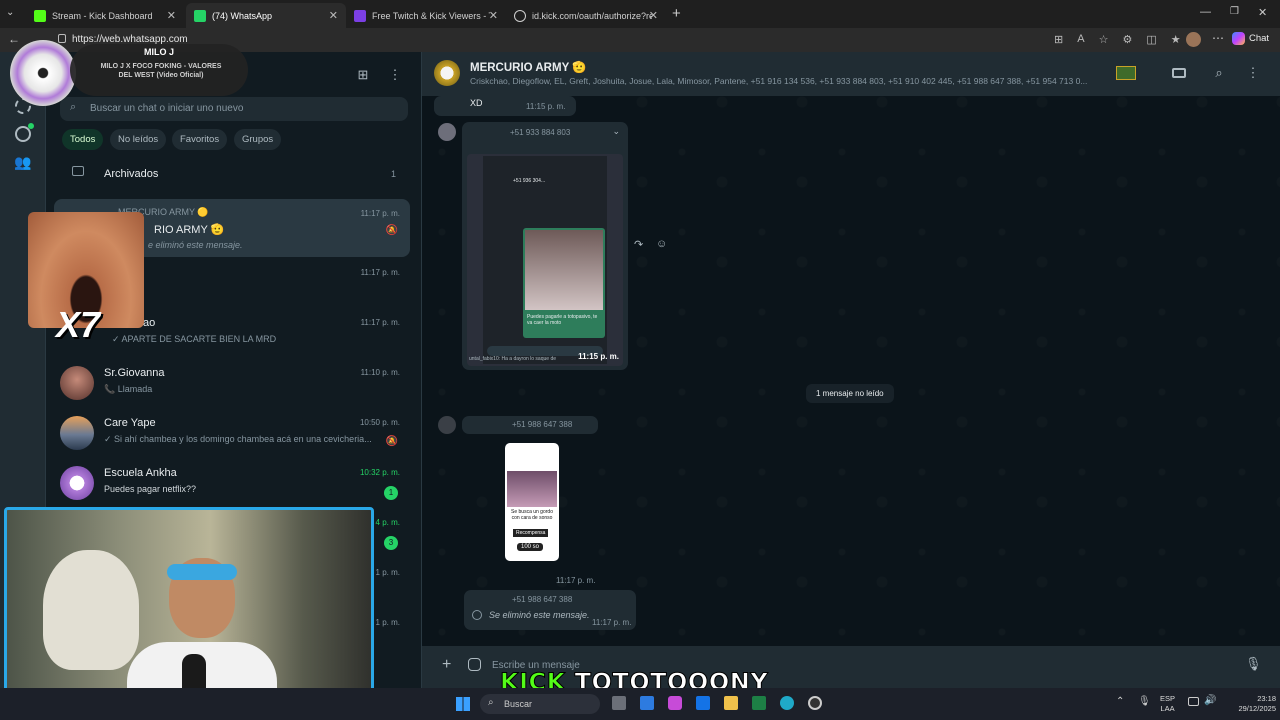  Describe the element at coordinates (1253, 664) in the screenshot. I see `microphone-icon: 🎙` at that location.